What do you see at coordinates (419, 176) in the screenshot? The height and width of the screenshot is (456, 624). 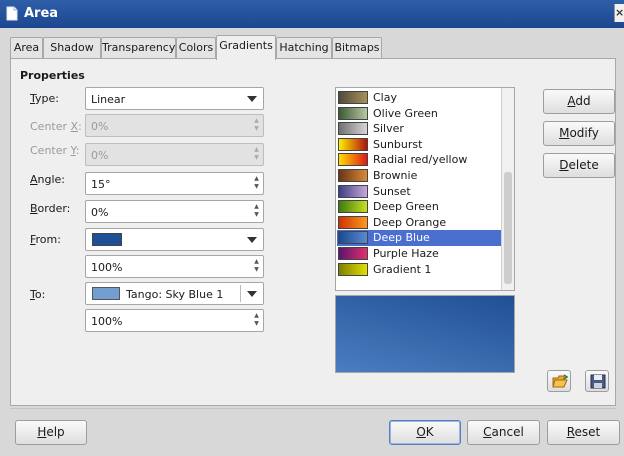 I see `gradient-list-item: Brownie` at bounding box center [419, 176].